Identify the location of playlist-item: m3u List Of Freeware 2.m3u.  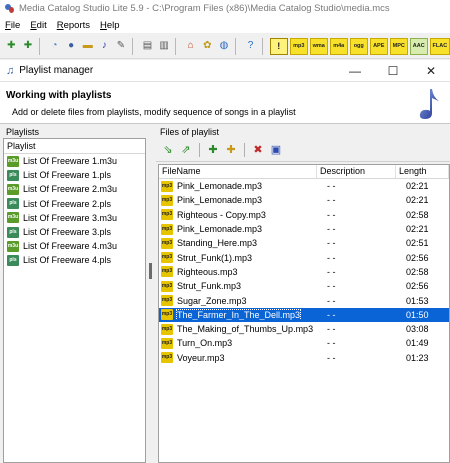
(74, 189).